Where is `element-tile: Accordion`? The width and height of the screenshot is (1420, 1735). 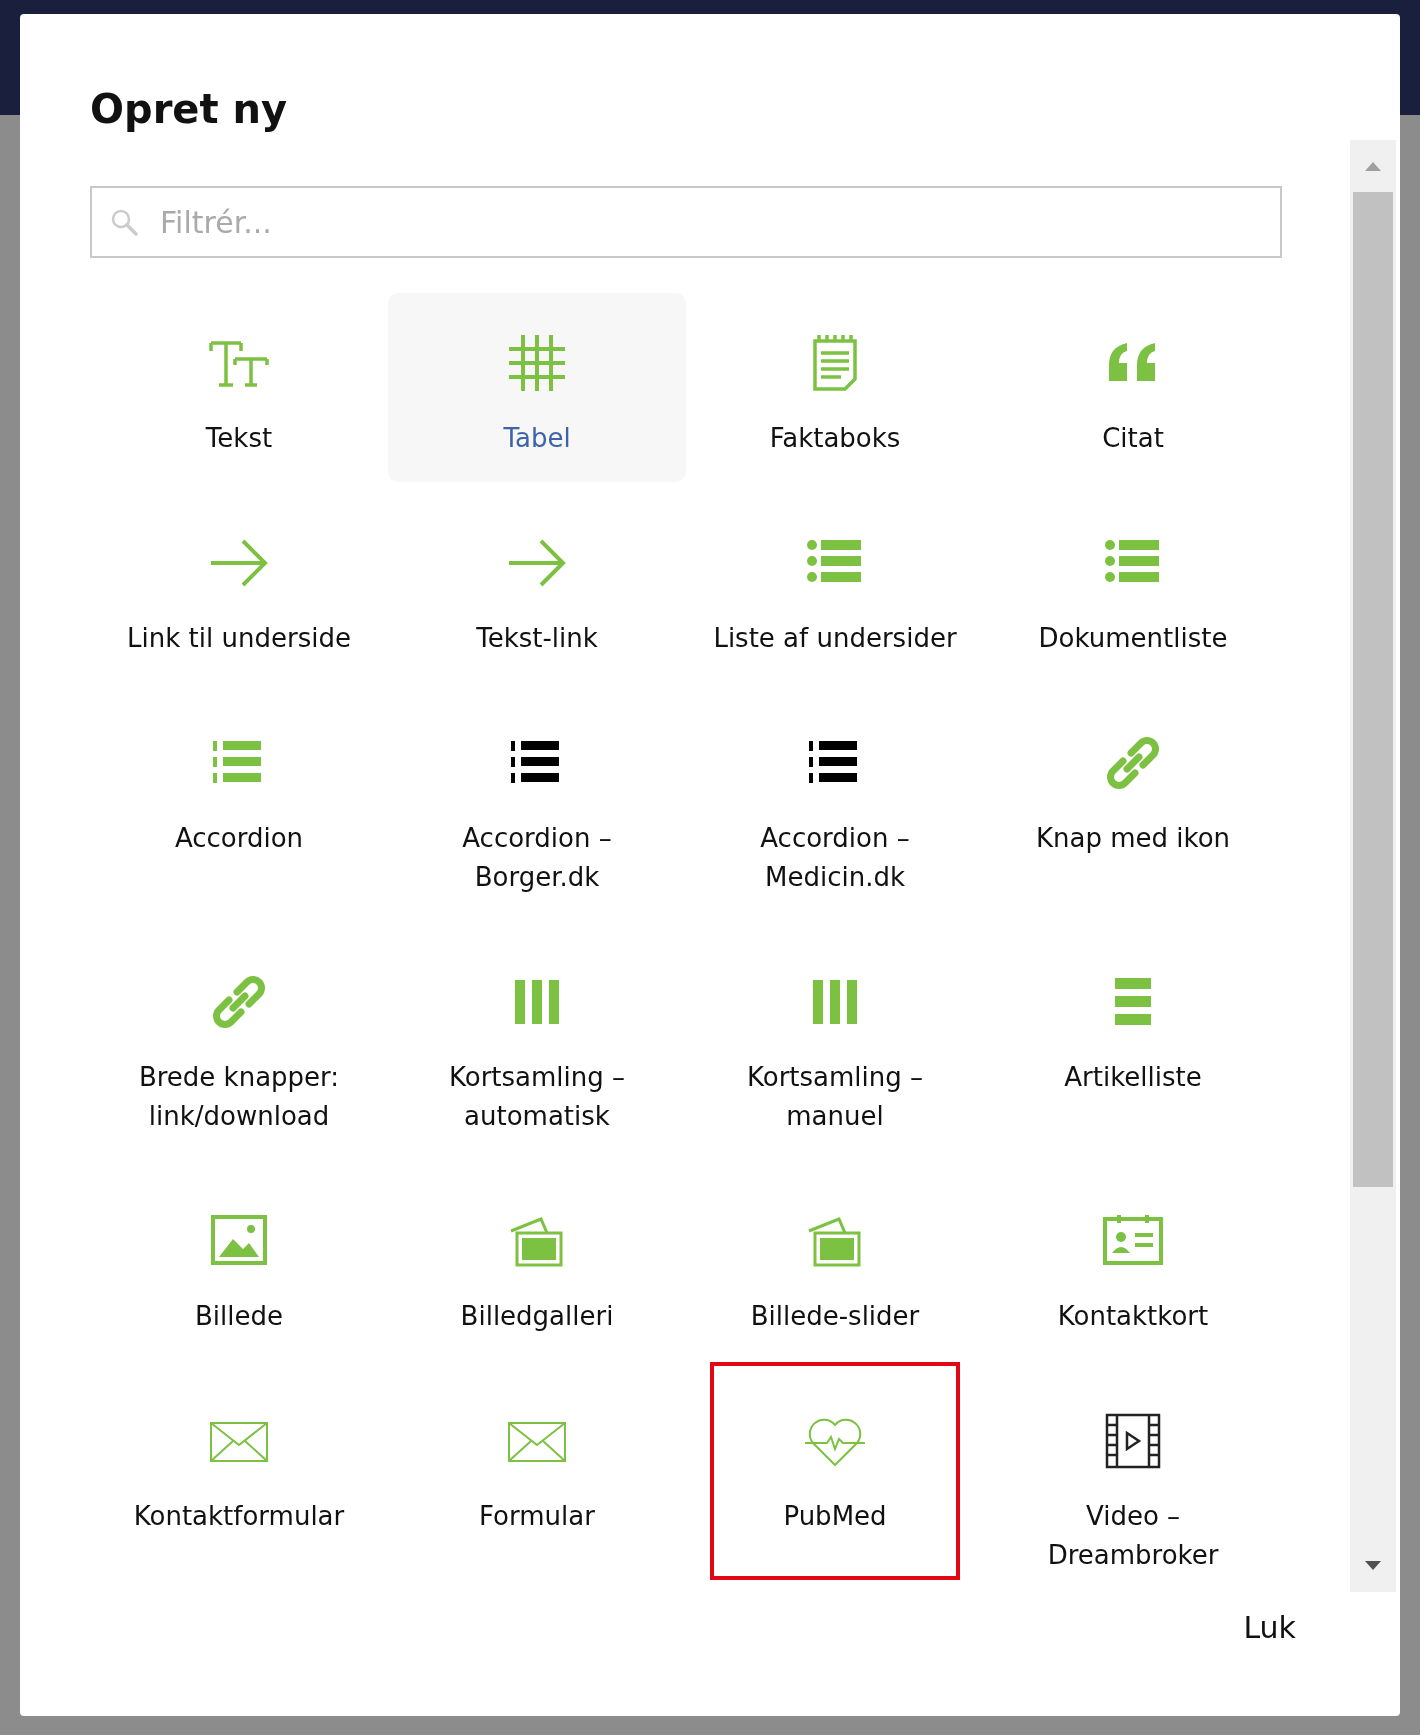
element-tile: Accordion is located at coordinates (239, 807).